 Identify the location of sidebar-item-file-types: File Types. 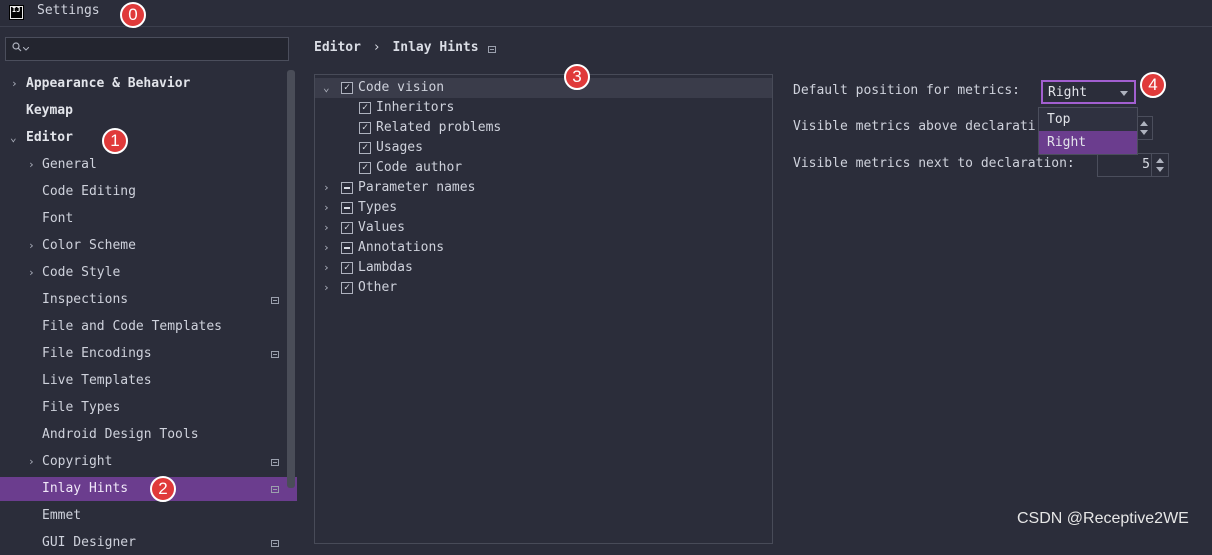
(140, 408).